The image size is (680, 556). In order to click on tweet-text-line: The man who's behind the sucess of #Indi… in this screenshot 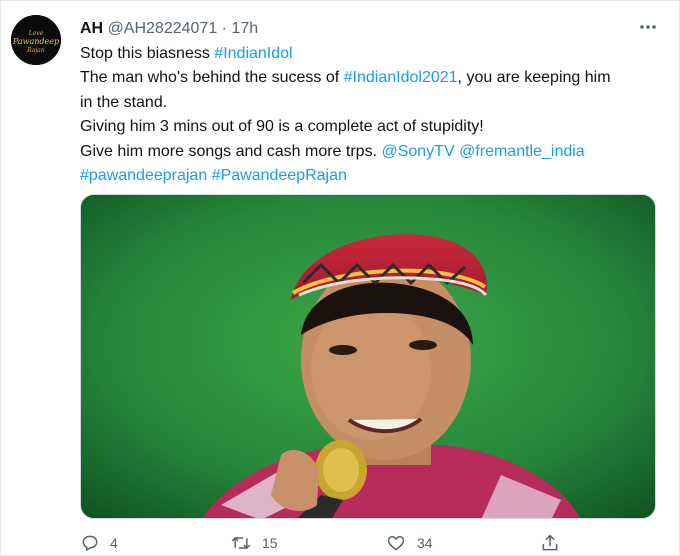, I will do `click(370, 78)`.